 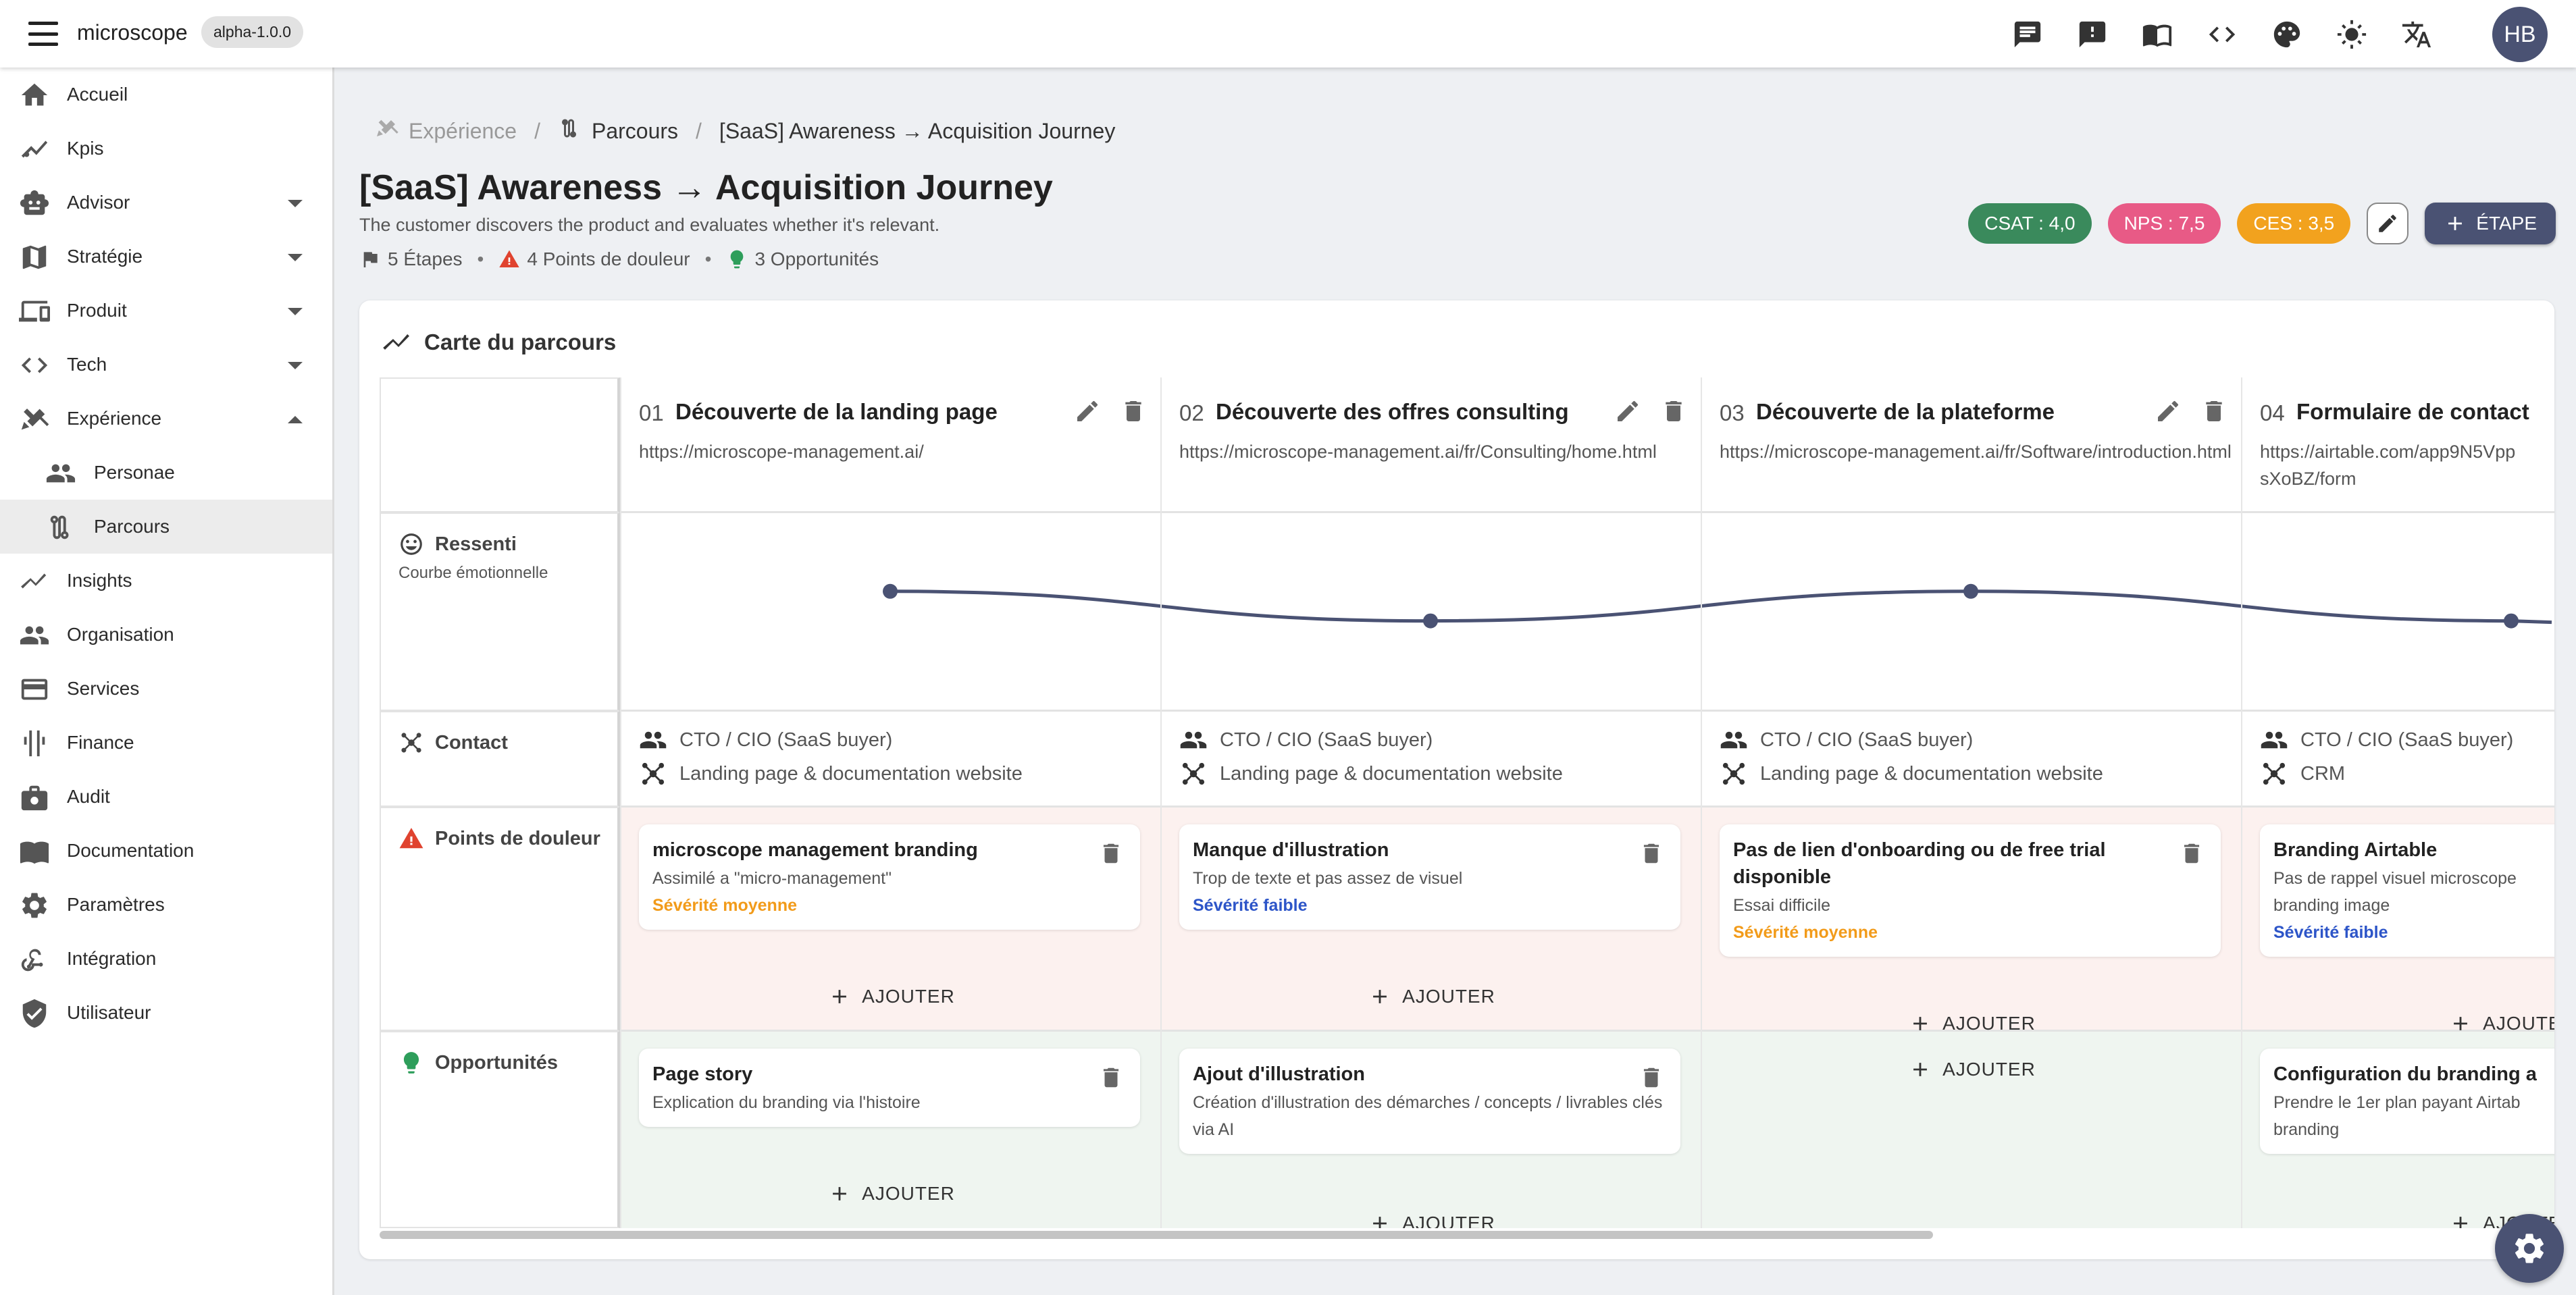 I want to click on stage-number: 04, so click(x=2272, y=412).